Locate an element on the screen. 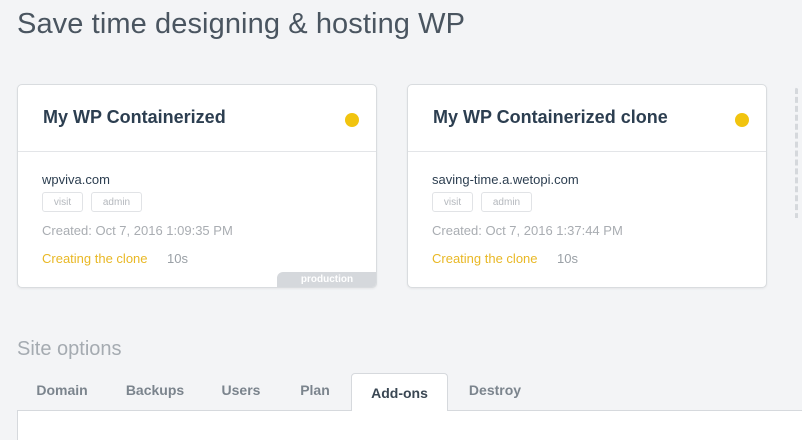 Image resolution: width=802 pixels, height=440 pixels. created-date: Created: Oct 7, 2016 1:37:44 PM is located at coordinates (527, 230).